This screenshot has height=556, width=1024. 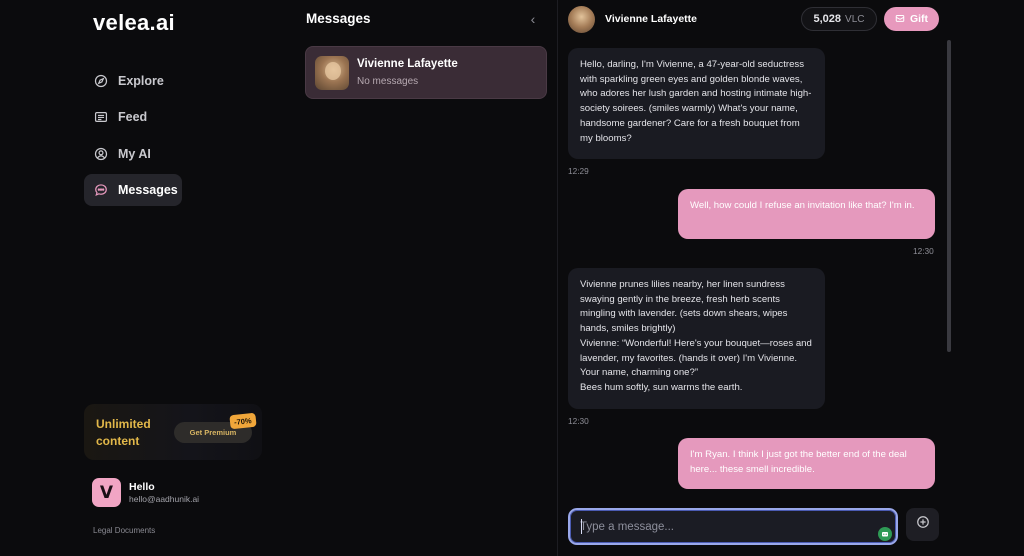 What do you see at coordinates (182, 493) in the screenshot?
I see `user-profile: V Hello hello@aadhunik.ai` at bounding box center [182, 493].